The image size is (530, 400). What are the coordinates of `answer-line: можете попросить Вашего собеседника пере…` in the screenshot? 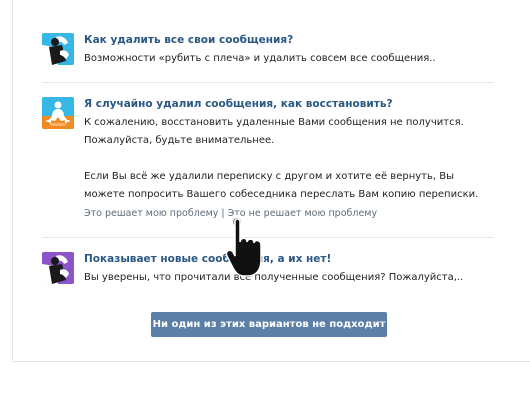 It's located at (281, 194).